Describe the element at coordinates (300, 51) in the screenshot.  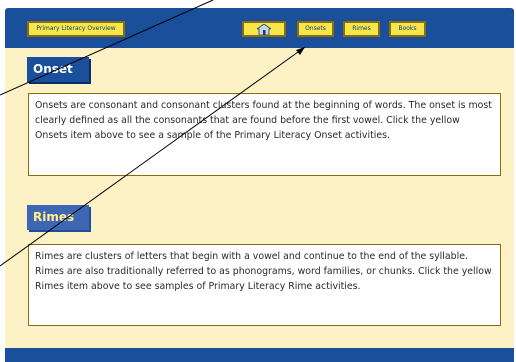
I see `arrowhead-icon` at that location.